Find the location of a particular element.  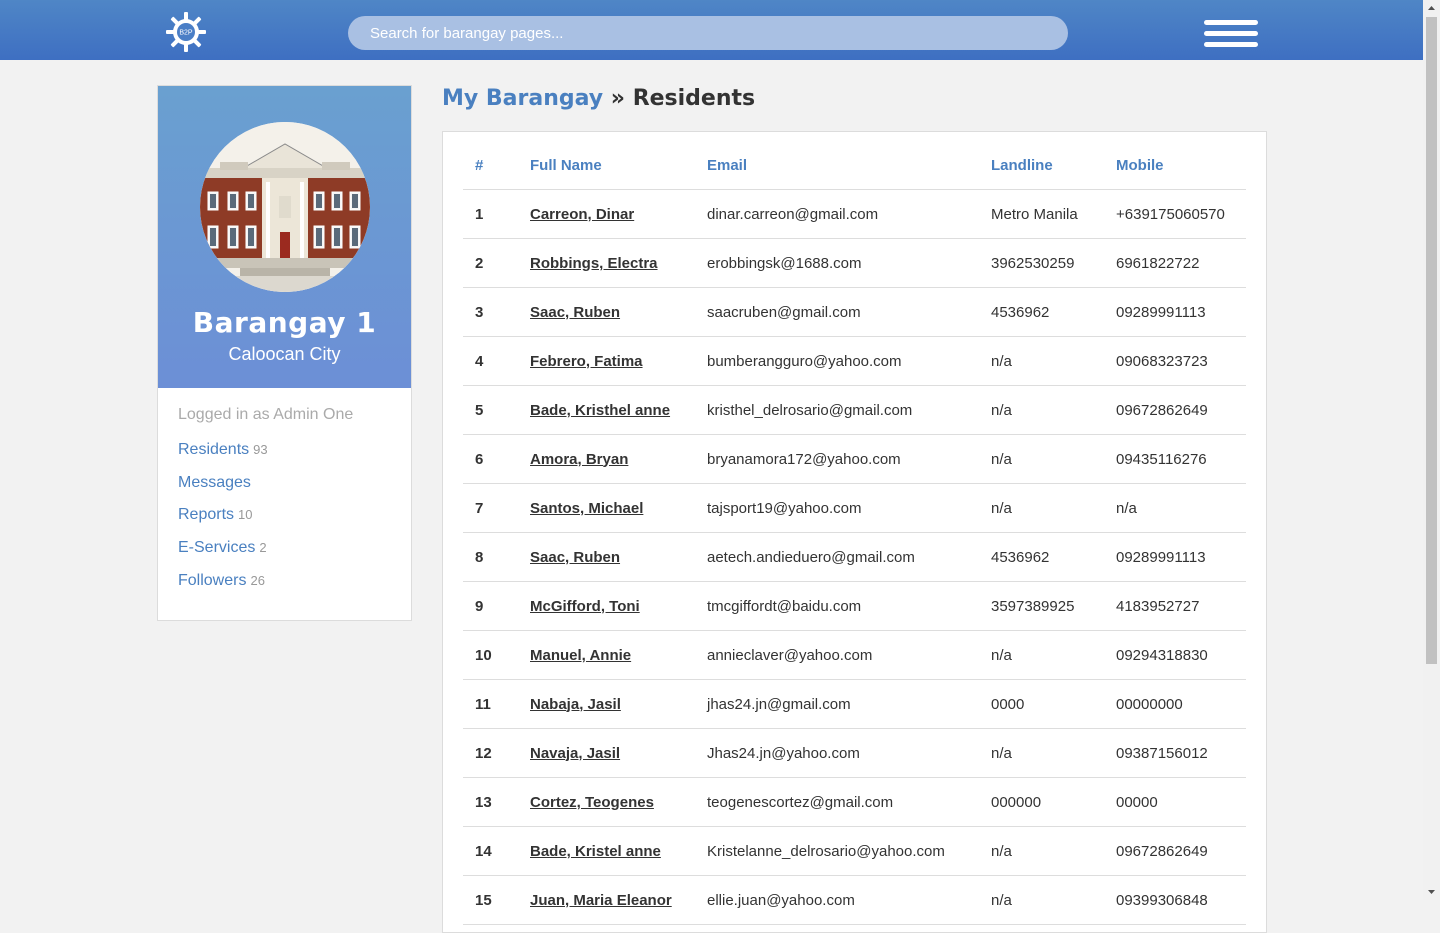

sidebar-link-followers: Followers is located at coordinates (212, 580).